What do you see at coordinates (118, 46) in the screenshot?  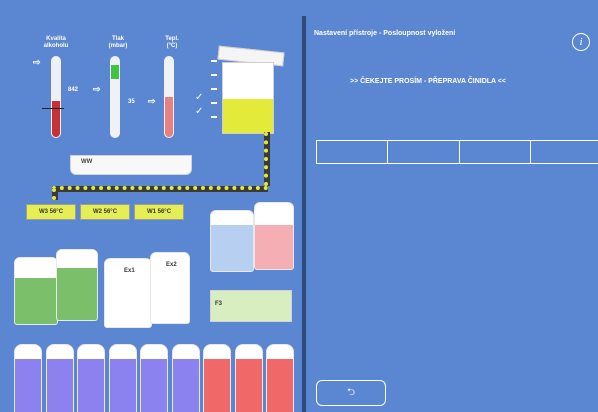 I see `pressure-label-line2: (mbar)` at bounding box center [118, 46].